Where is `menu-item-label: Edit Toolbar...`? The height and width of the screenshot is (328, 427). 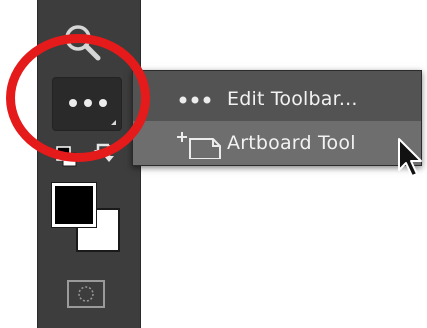 menu-item-label: Edit Toolbar... is located at coordinates (292, 99).